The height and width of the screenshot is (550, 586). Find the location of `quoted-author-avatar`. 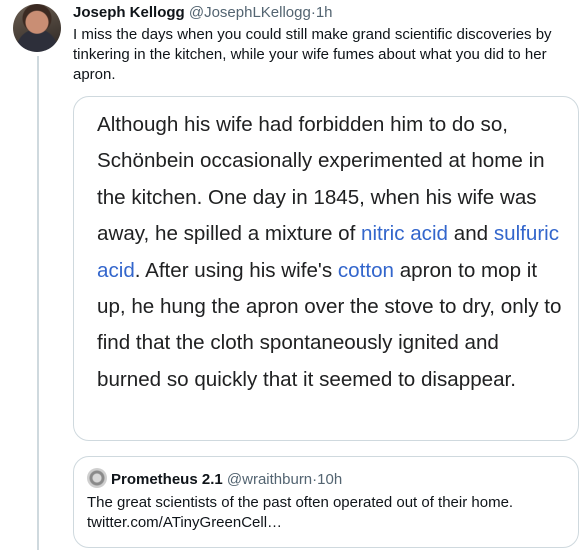

quoted-author-avatar is located at coordinates (97, 478).